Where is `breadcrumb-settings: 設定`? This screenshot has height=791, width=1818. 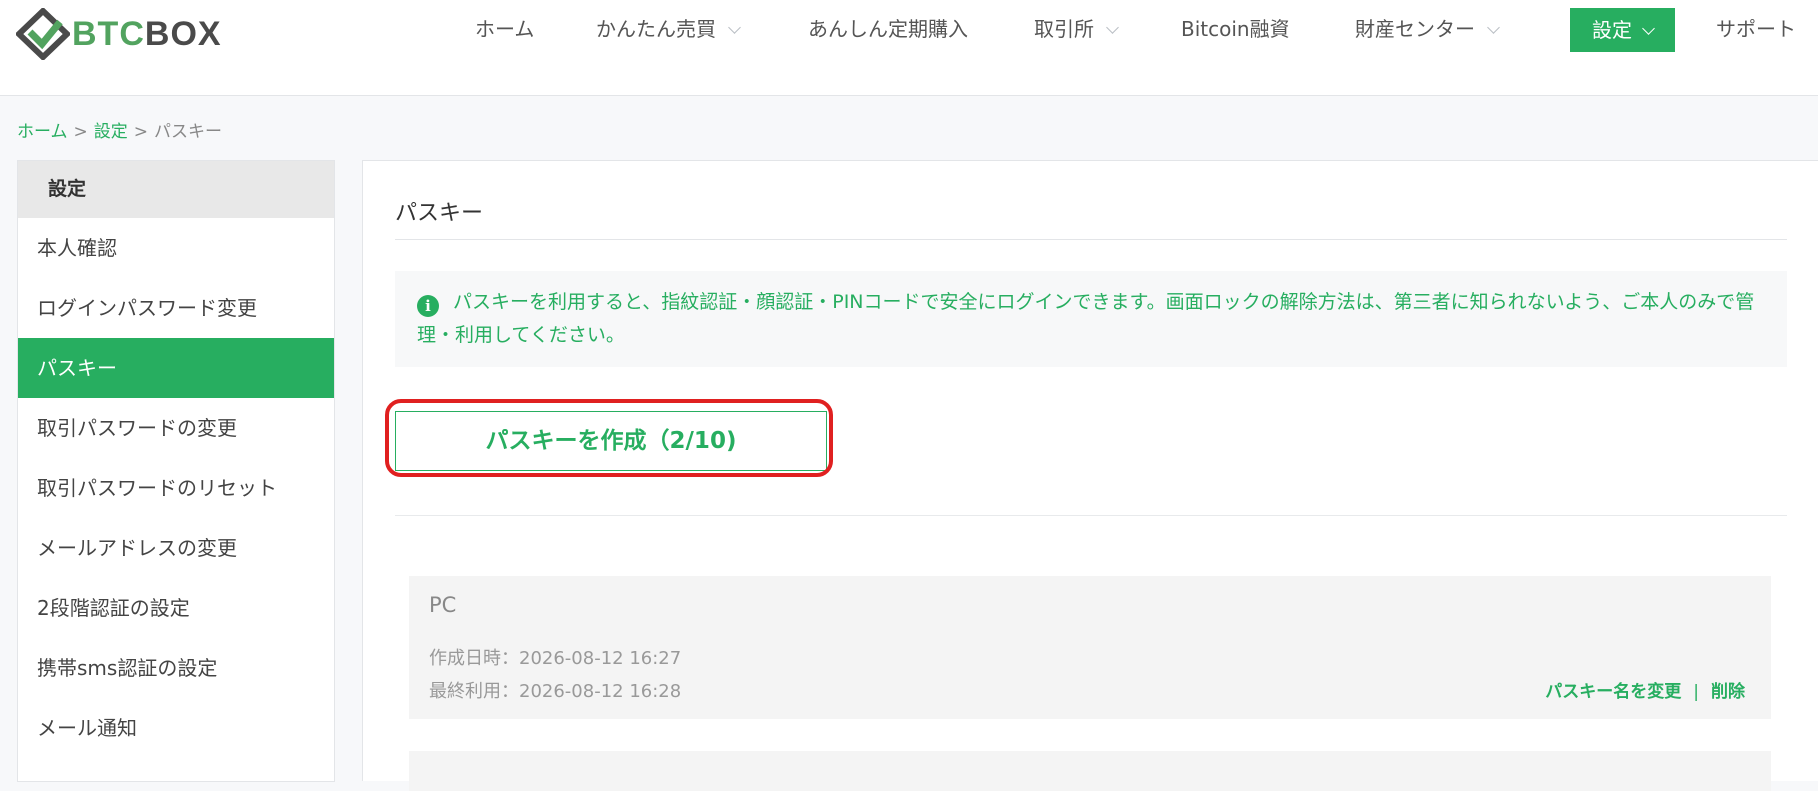
breadcrumb-settings: 設定 is located at coordinates (111, 132).